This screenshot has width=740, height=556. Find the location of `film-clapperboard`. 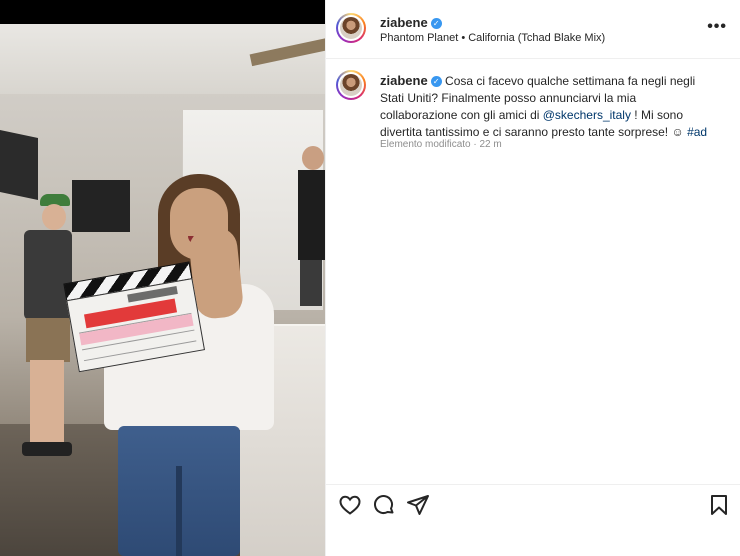

film-clapperboard is located at coordinates (134, 317).